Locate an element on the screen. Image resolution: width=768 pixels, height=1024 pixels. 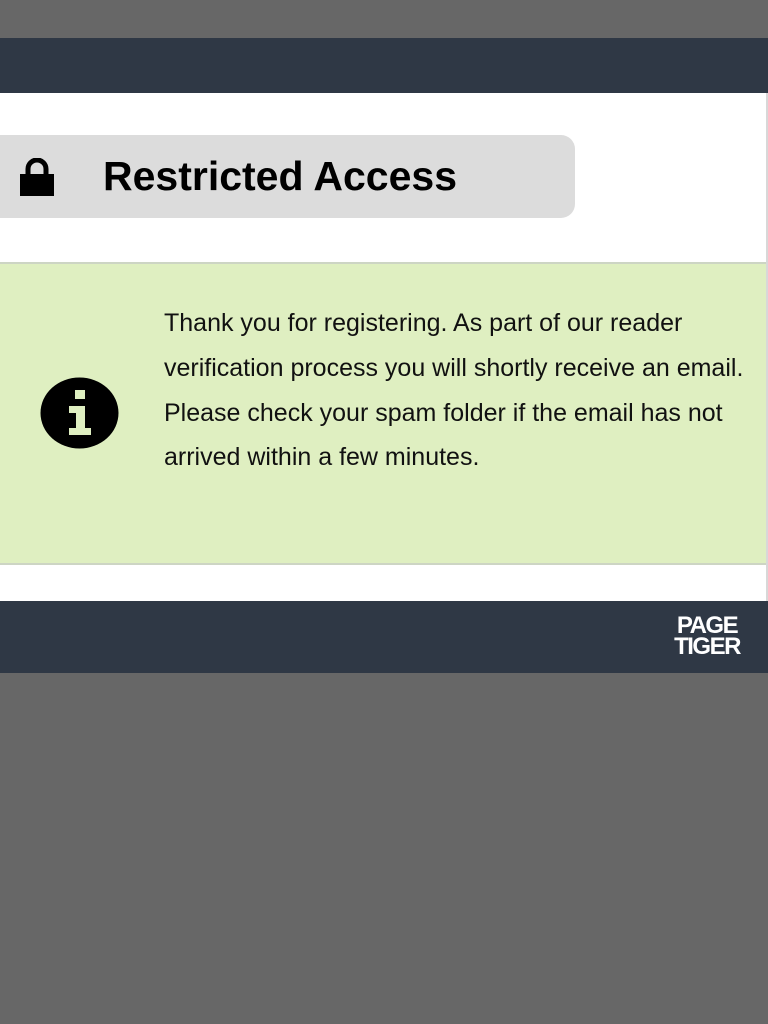
page-title: Restricted Access is located at coordinates (280, 176).